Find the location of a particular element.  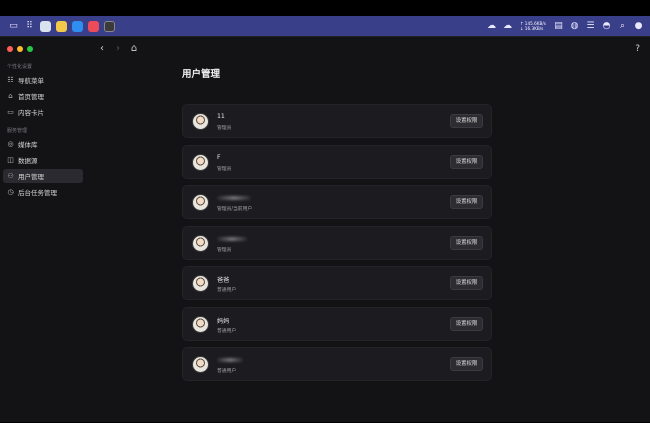

user-card: 管理员/当前用户 设置权限 is located at coordinates (337, 202).